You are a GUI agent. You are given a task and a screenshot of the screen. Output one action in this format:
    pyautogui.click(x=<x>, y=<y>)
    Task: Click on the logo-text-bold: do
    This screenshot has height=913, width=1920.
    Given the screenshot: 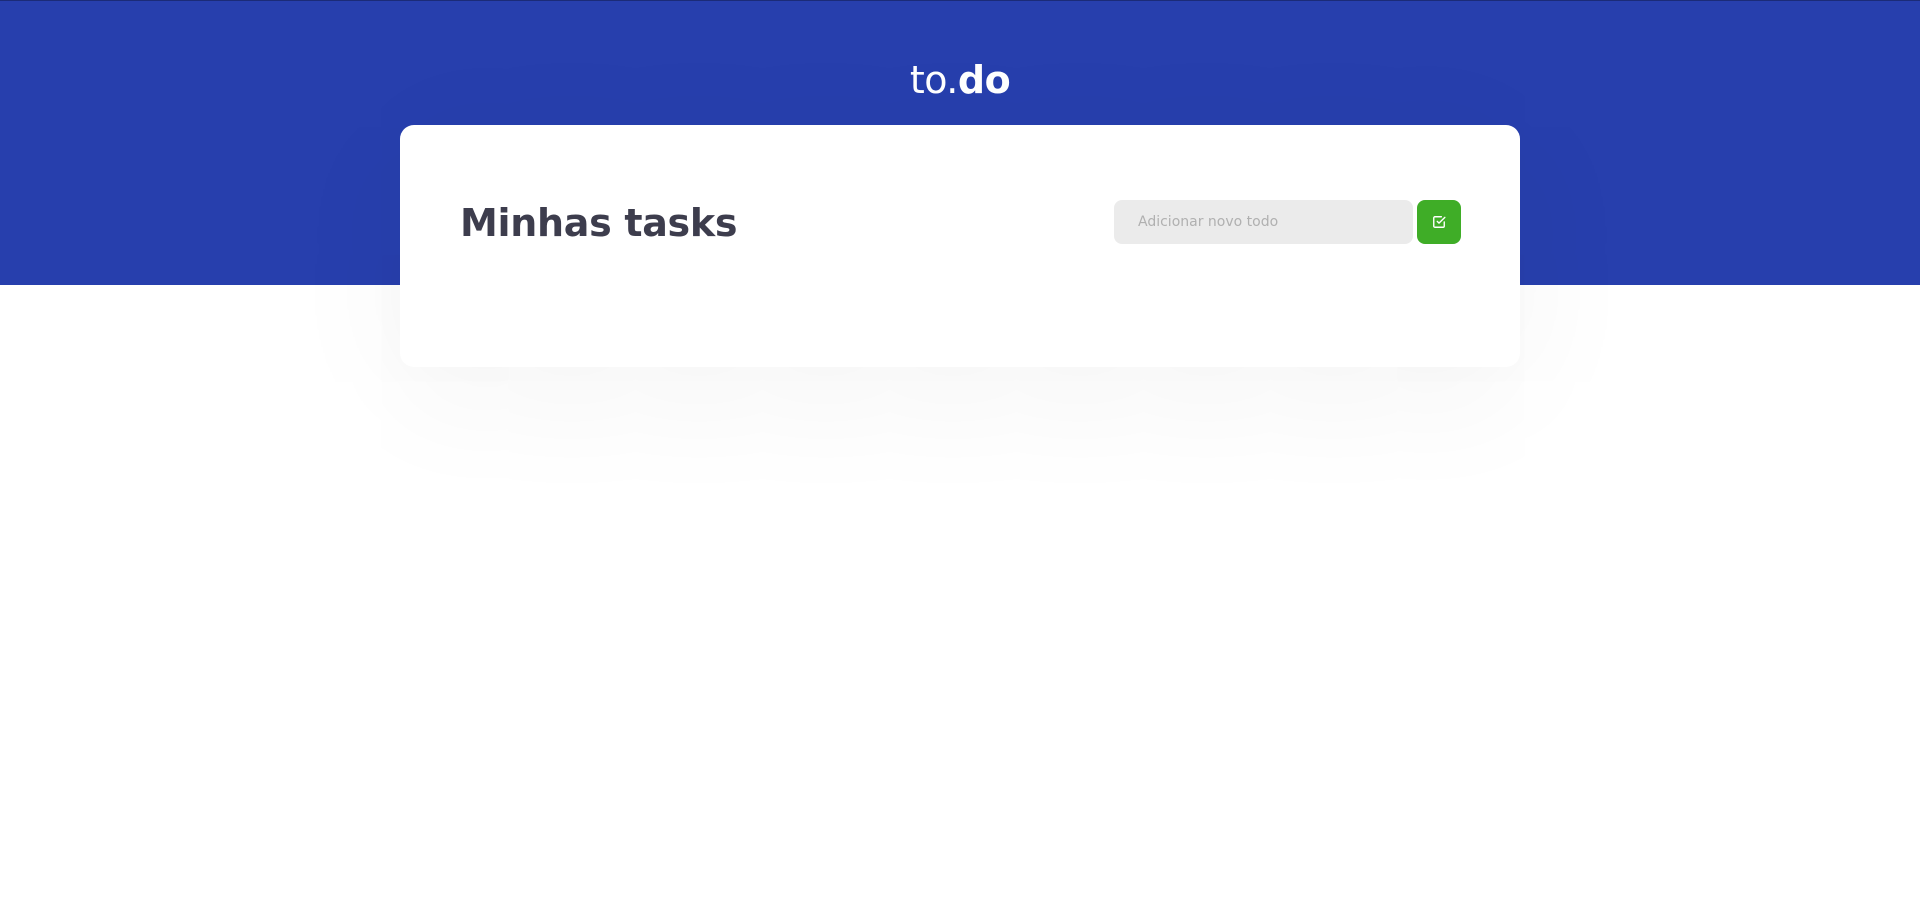 What is the action you would take?
    pyautogui.click(x=984, y=80)
    